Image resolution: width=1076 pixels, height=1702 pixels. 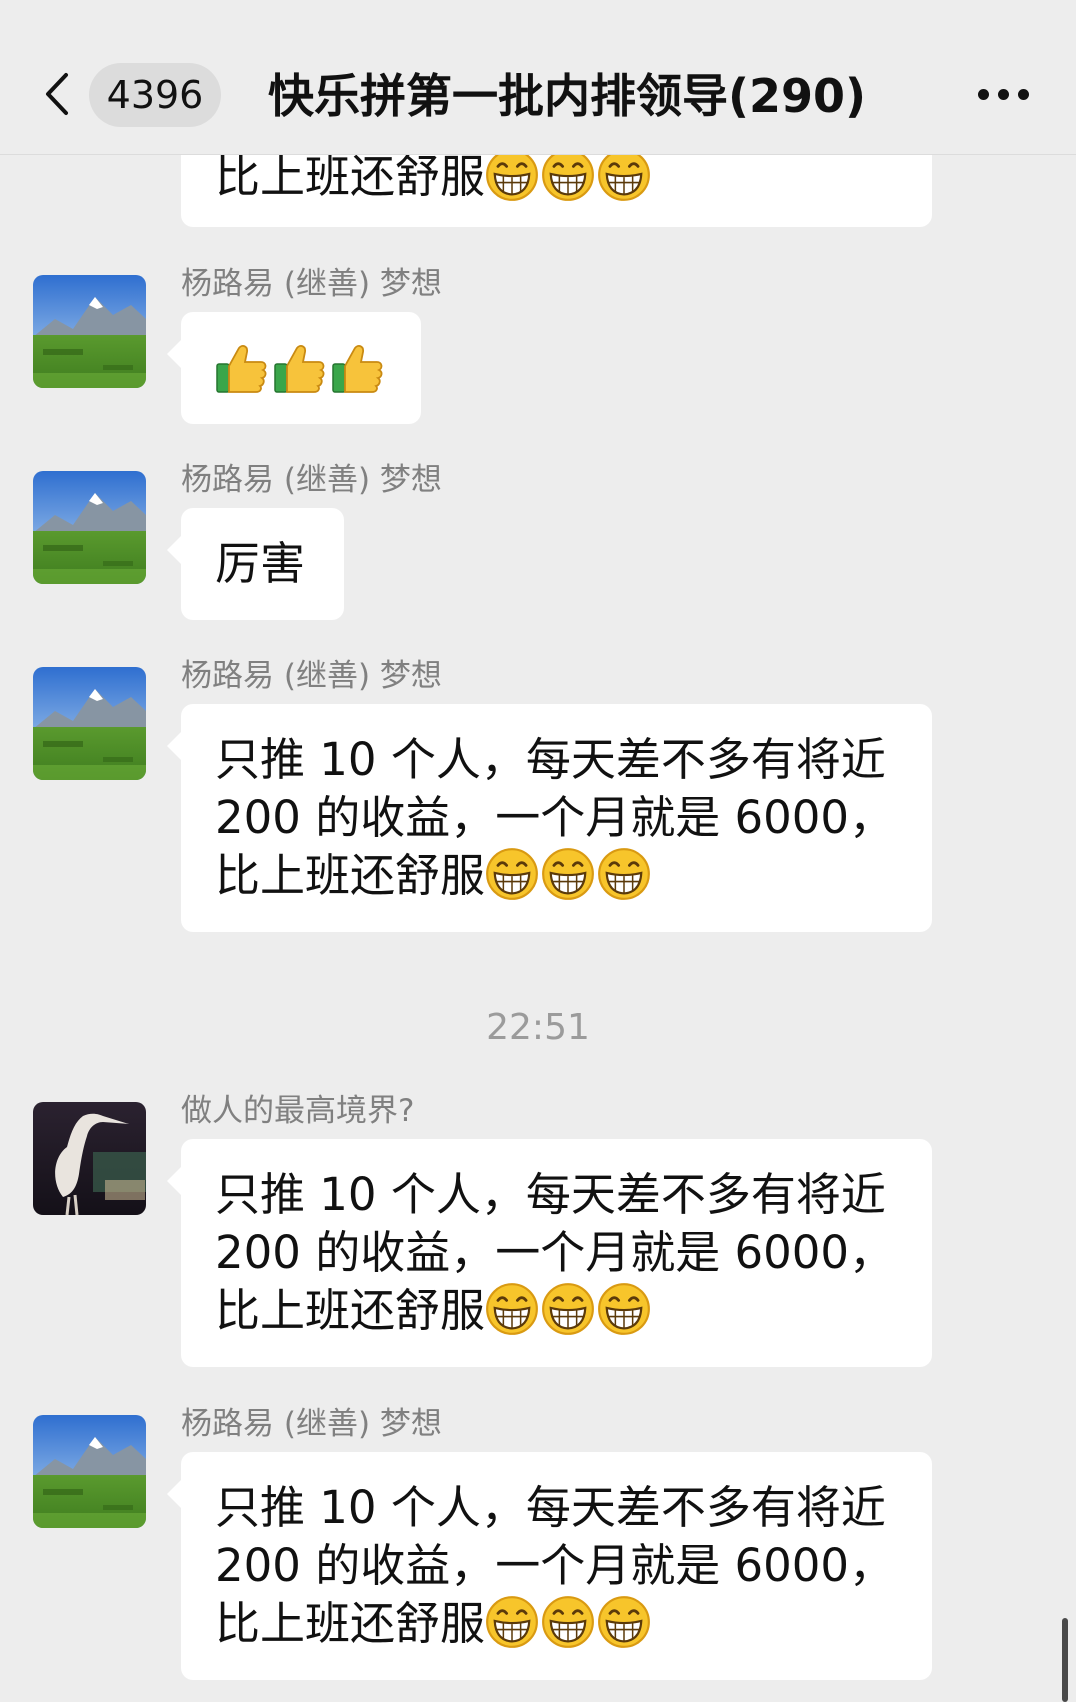 I want to click on sender-name: 做人的最高境界?, so click(x=298, y=1111).